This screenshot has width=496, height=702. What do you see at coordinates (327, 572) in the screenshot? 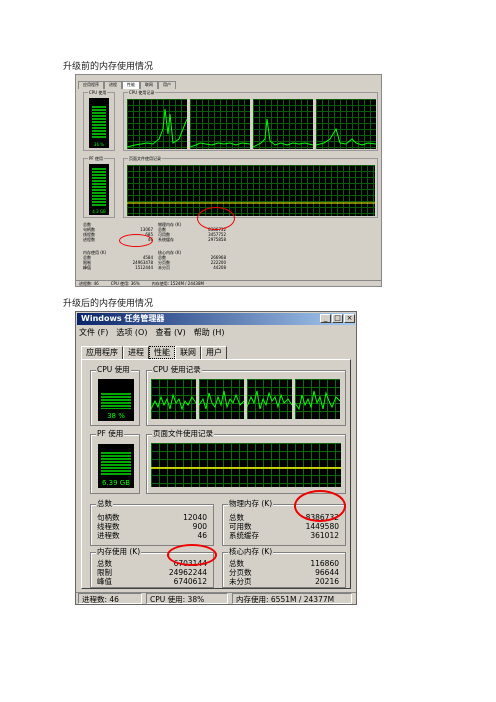
I see `stat-value: 96644` at bounding box center [327, 572].